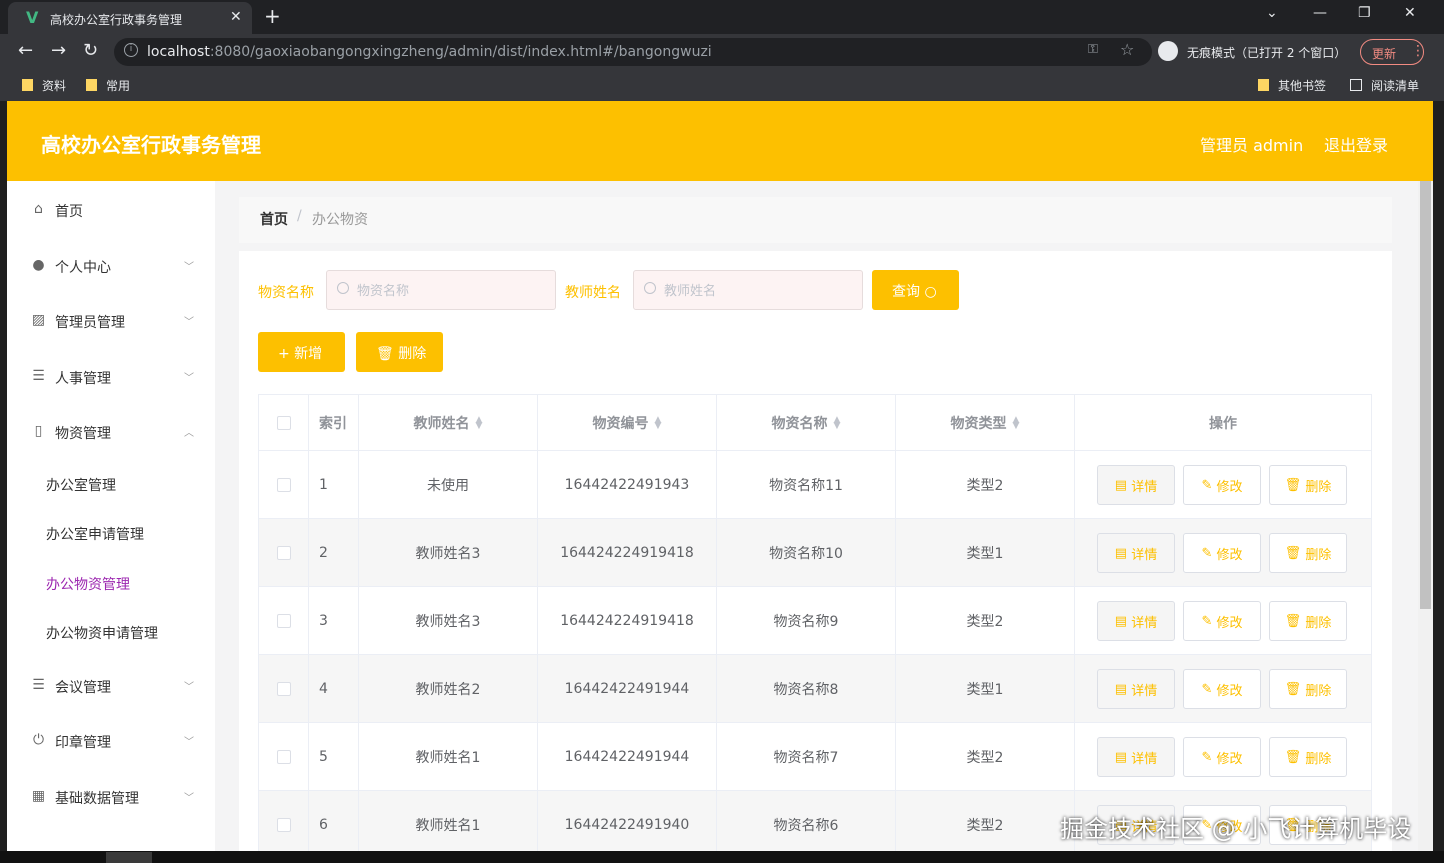 The height and width of the screenshot is (863, 1444). Describe the element at coordinates (111, 583) in the screenshot. I see `sidebar-subitem-office-supplies: 办公物资管理` at that location.